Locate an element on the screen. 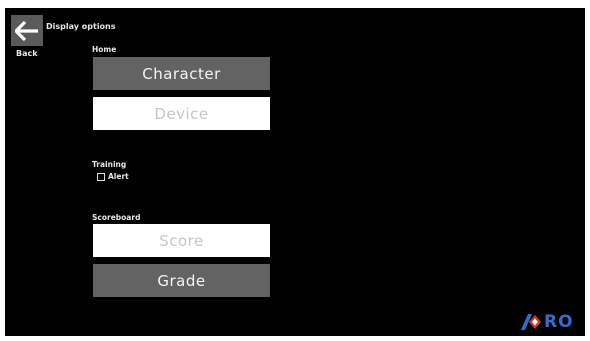  back-button is located at coordinates (27, 30).